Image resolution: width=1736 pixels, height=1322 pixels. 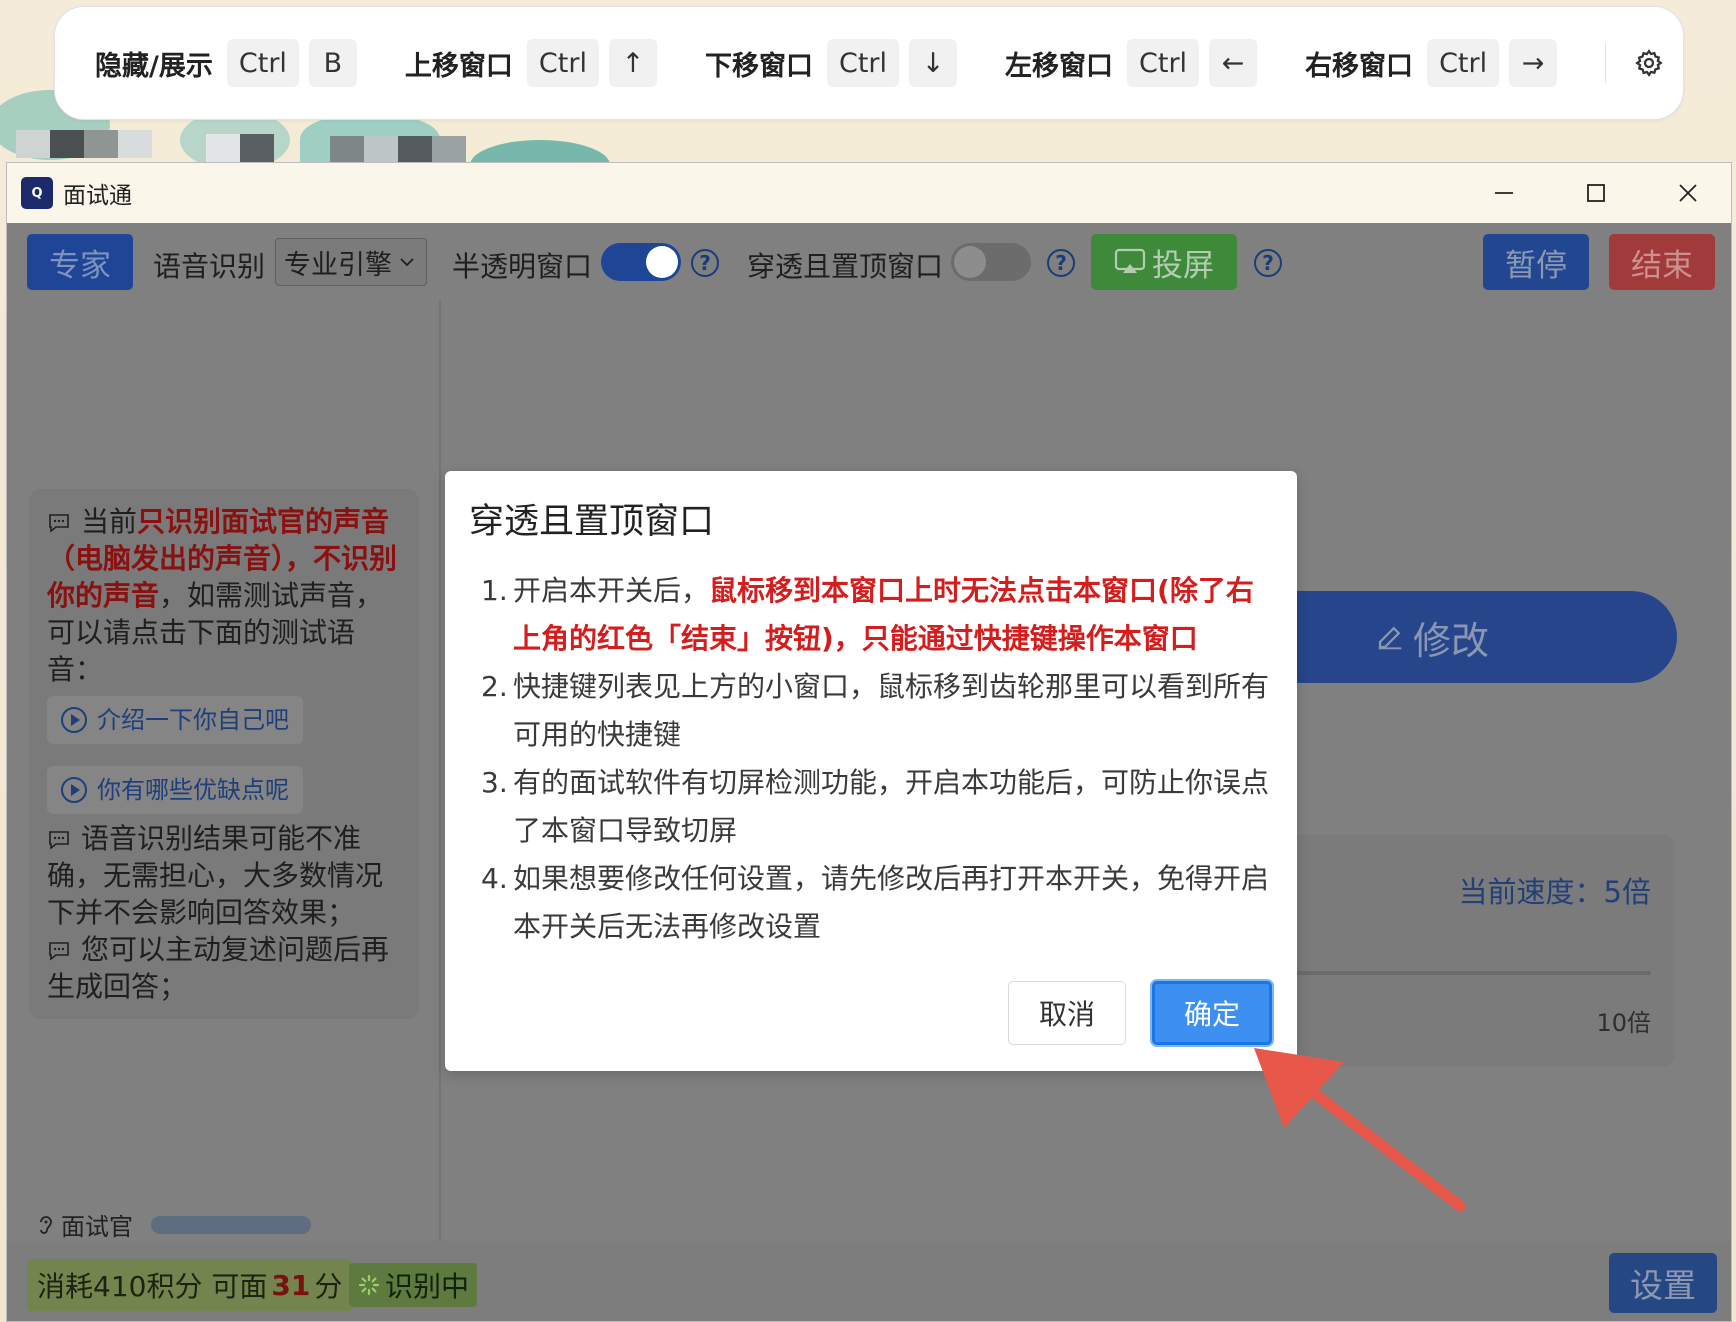 What do you see at coordinates (458, 66) in the screenshot?
I see `shortcut-label: 上移窗口` at bounding box center [458, 66].